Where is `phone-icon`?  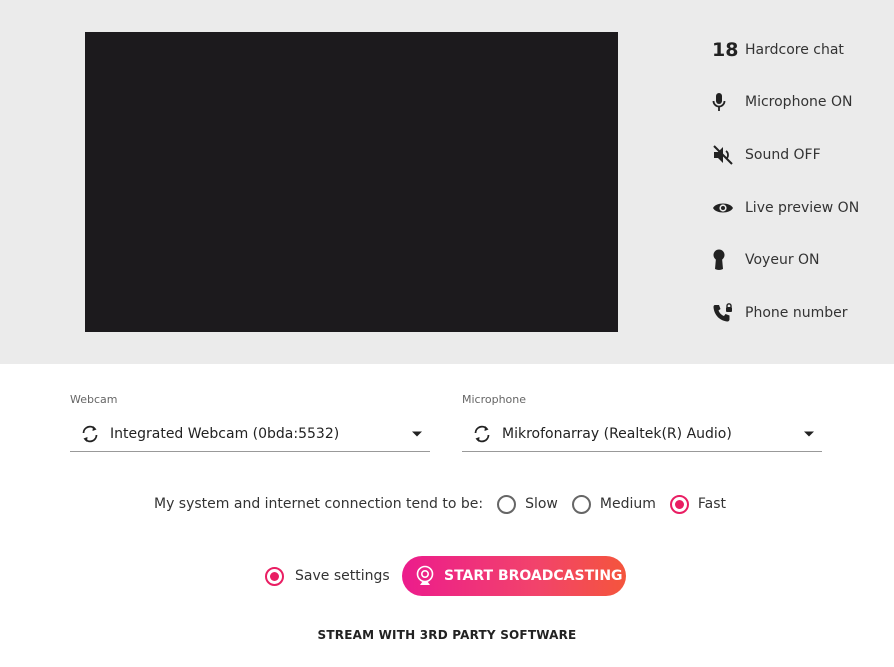 phone-icon is located at coordinates (725, 313).